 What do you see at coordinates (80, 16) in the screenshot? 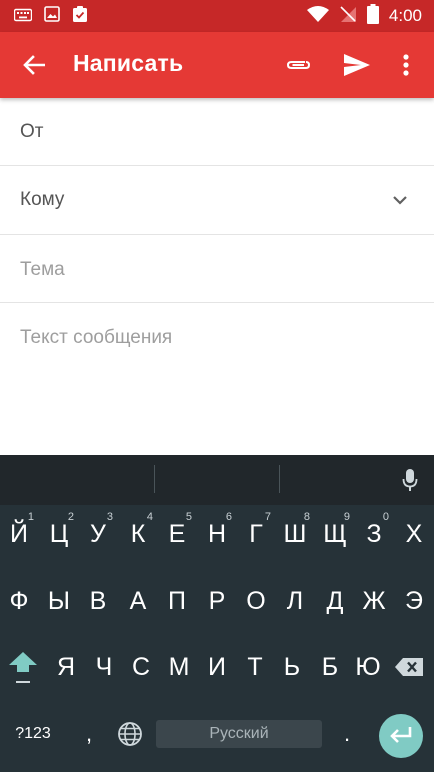
I see `clipboard-check-icon` at bounding box center [80, 16].